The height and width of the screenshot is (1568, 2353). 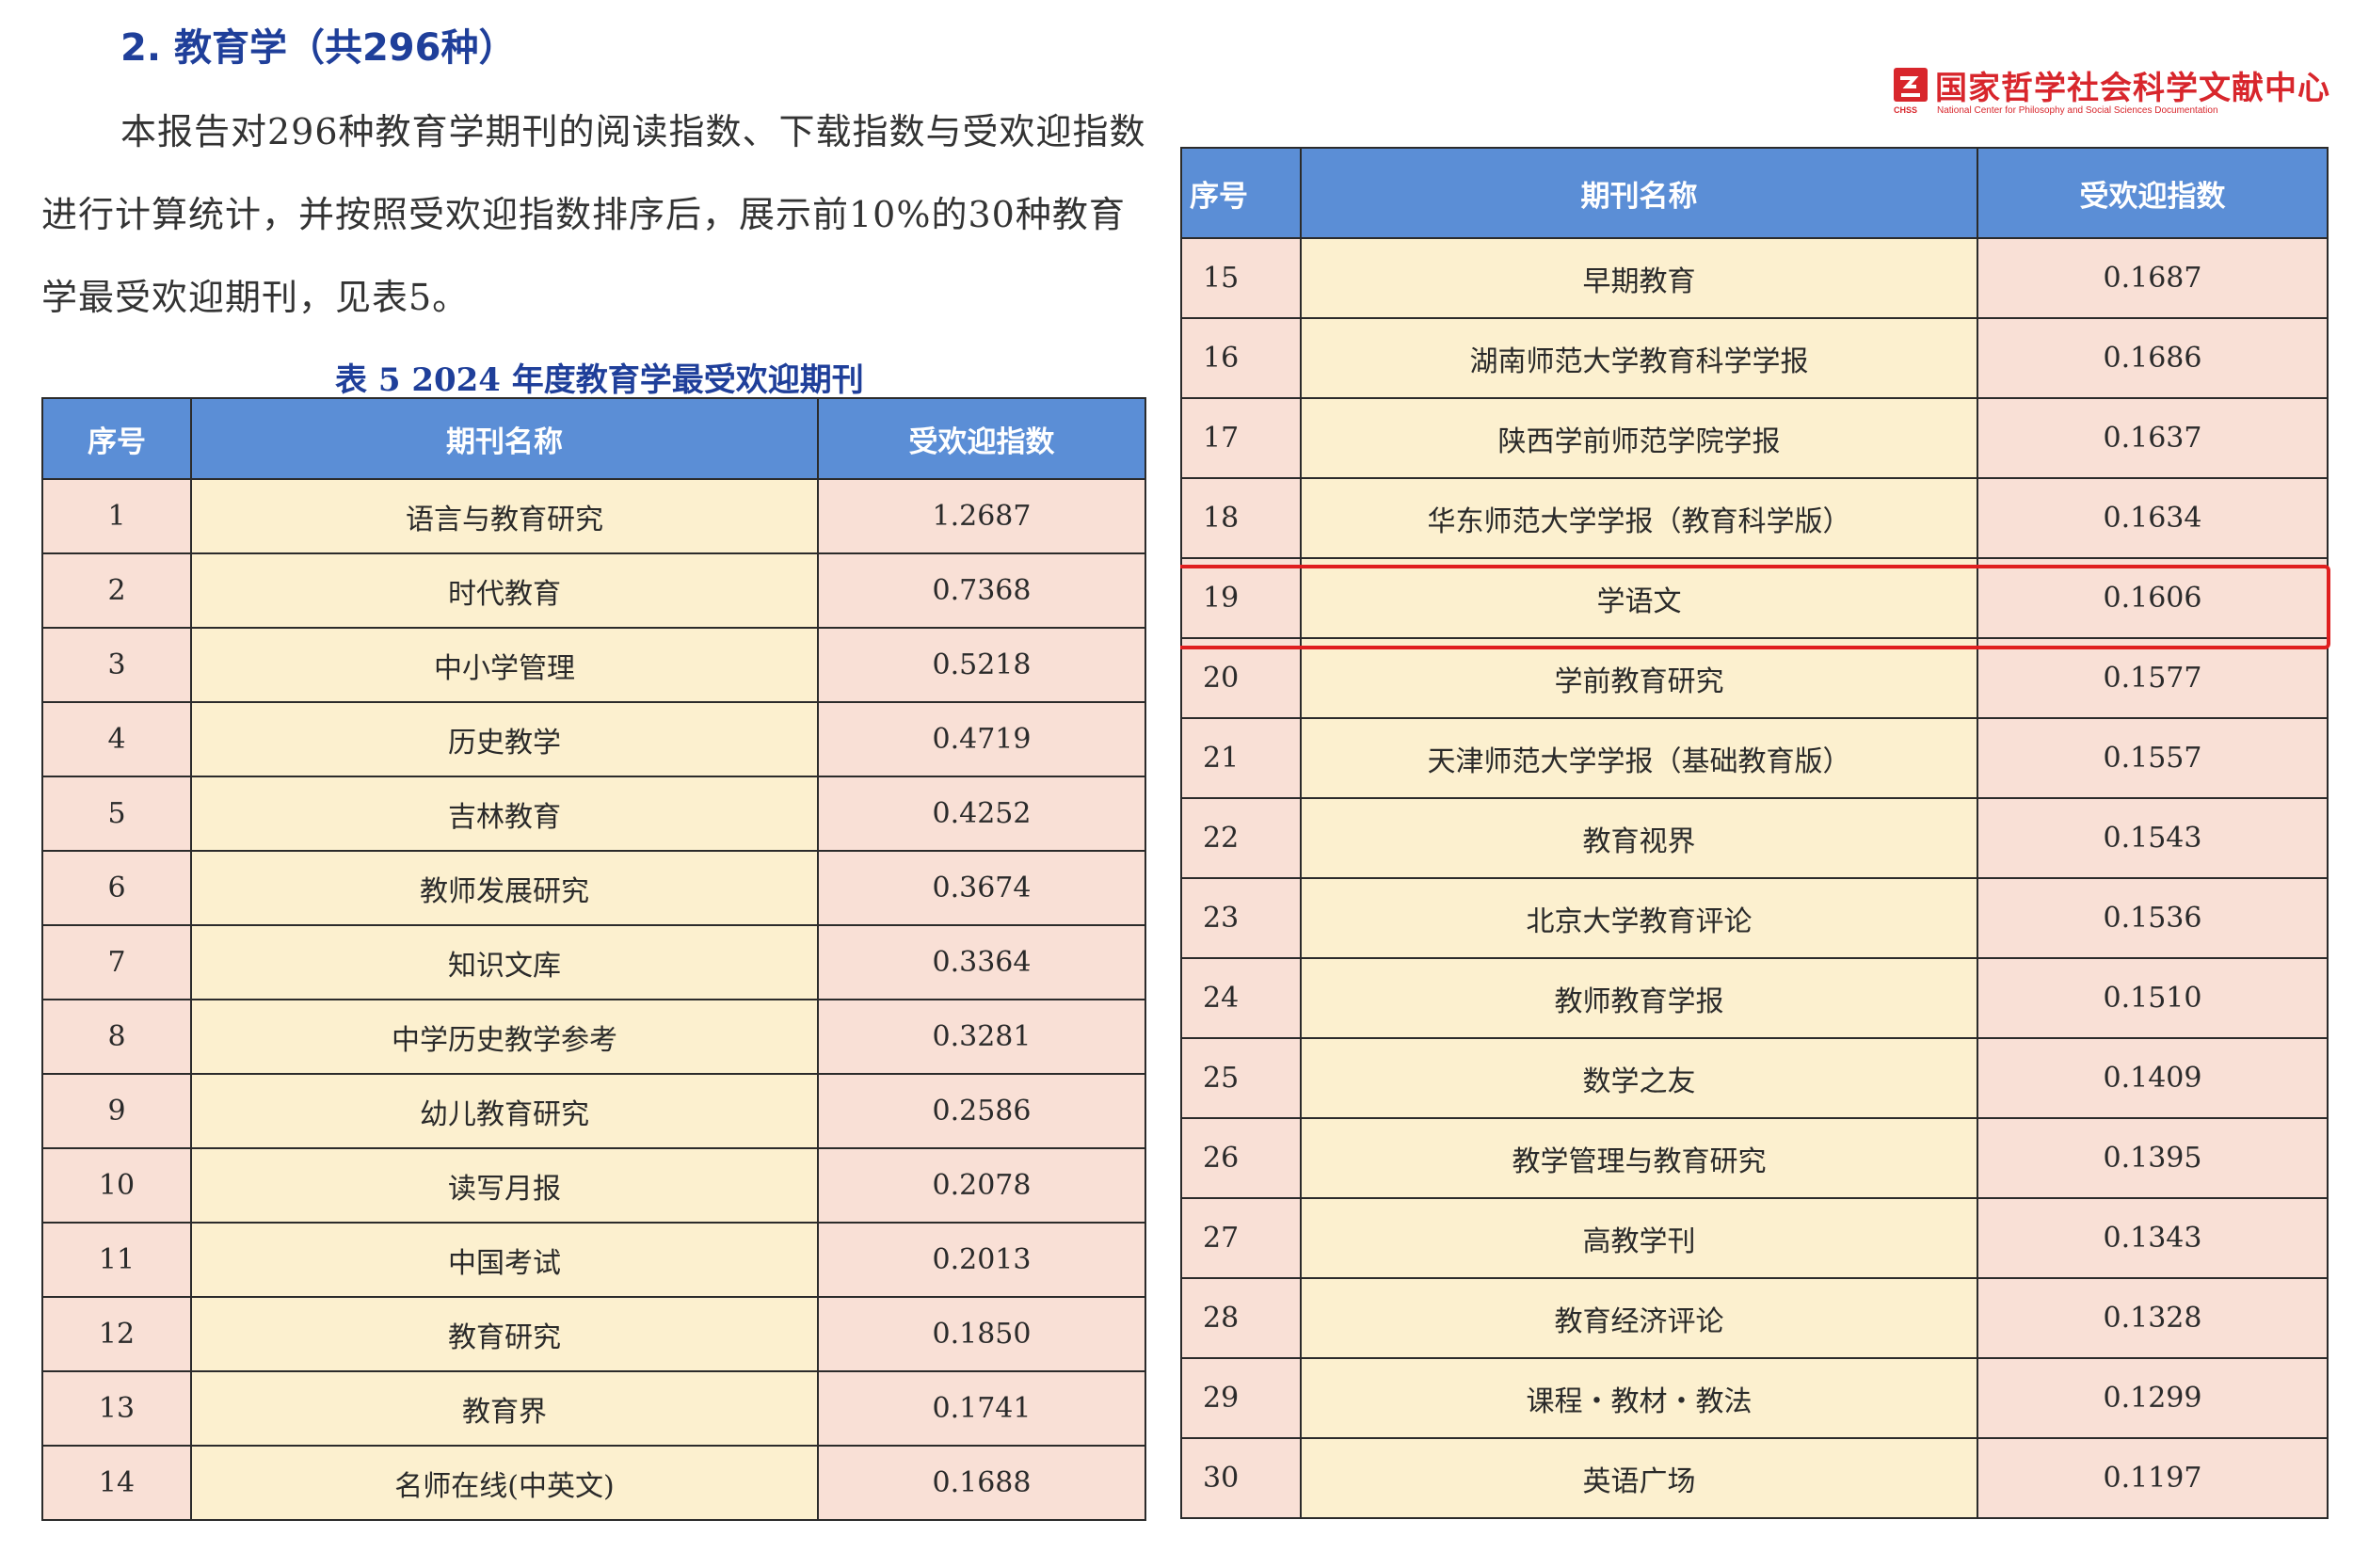 I want to click on table-row: 29 课程・教材・教法 0.1299, so click(x=1754, y=1398).